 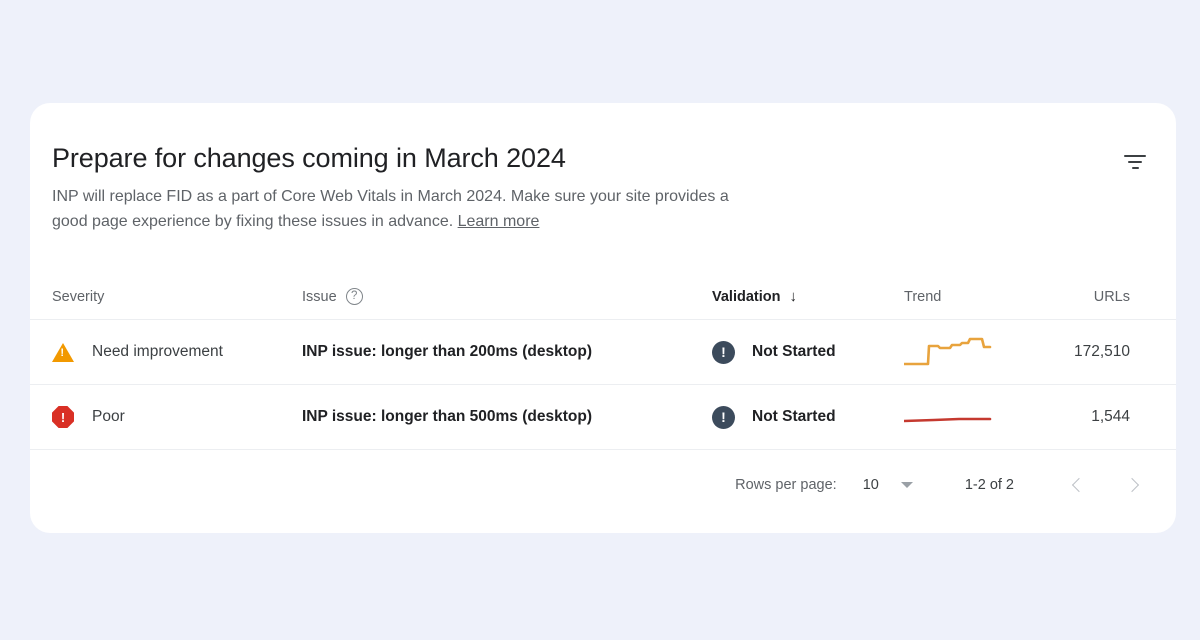 I want to click on severity-label: Poor, so click(x=108, y=416).